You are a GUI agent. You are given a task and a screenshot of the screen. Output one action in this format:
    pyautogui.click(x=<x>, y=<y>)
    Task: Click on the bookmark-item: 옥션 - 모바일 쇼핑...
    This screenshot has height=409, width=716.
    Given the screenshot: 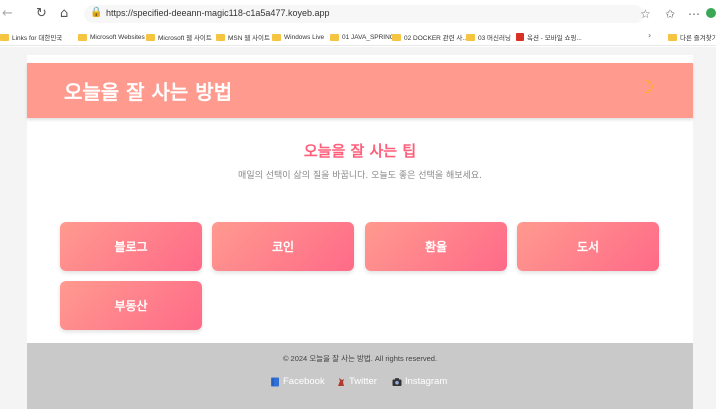 What is the action you would take?
    pyautogui.click(x=549, y=37)
    